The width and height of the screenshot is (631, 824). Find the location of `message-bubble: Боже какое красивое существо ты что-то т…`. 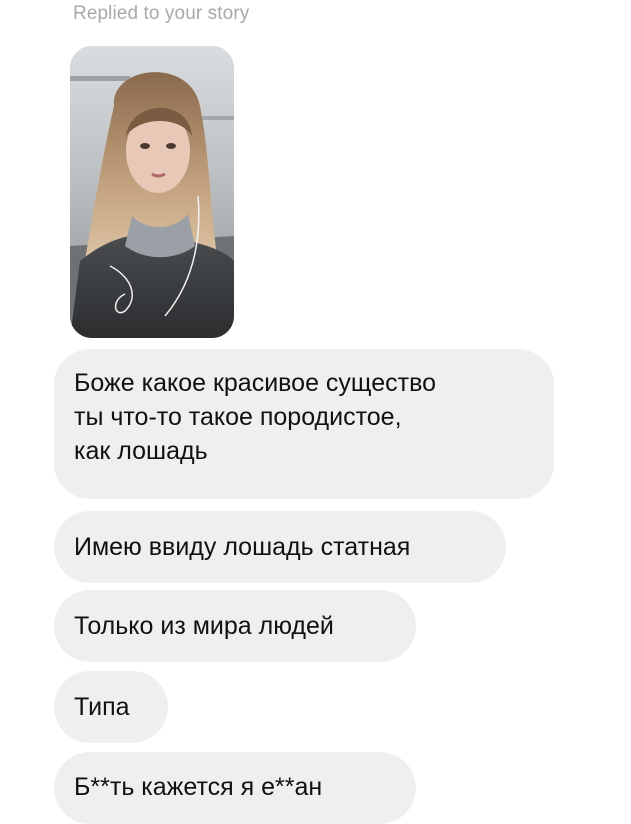

message-bubble: Боже какое красивое существо ты что-то т… is located at coordinates (304, 424).